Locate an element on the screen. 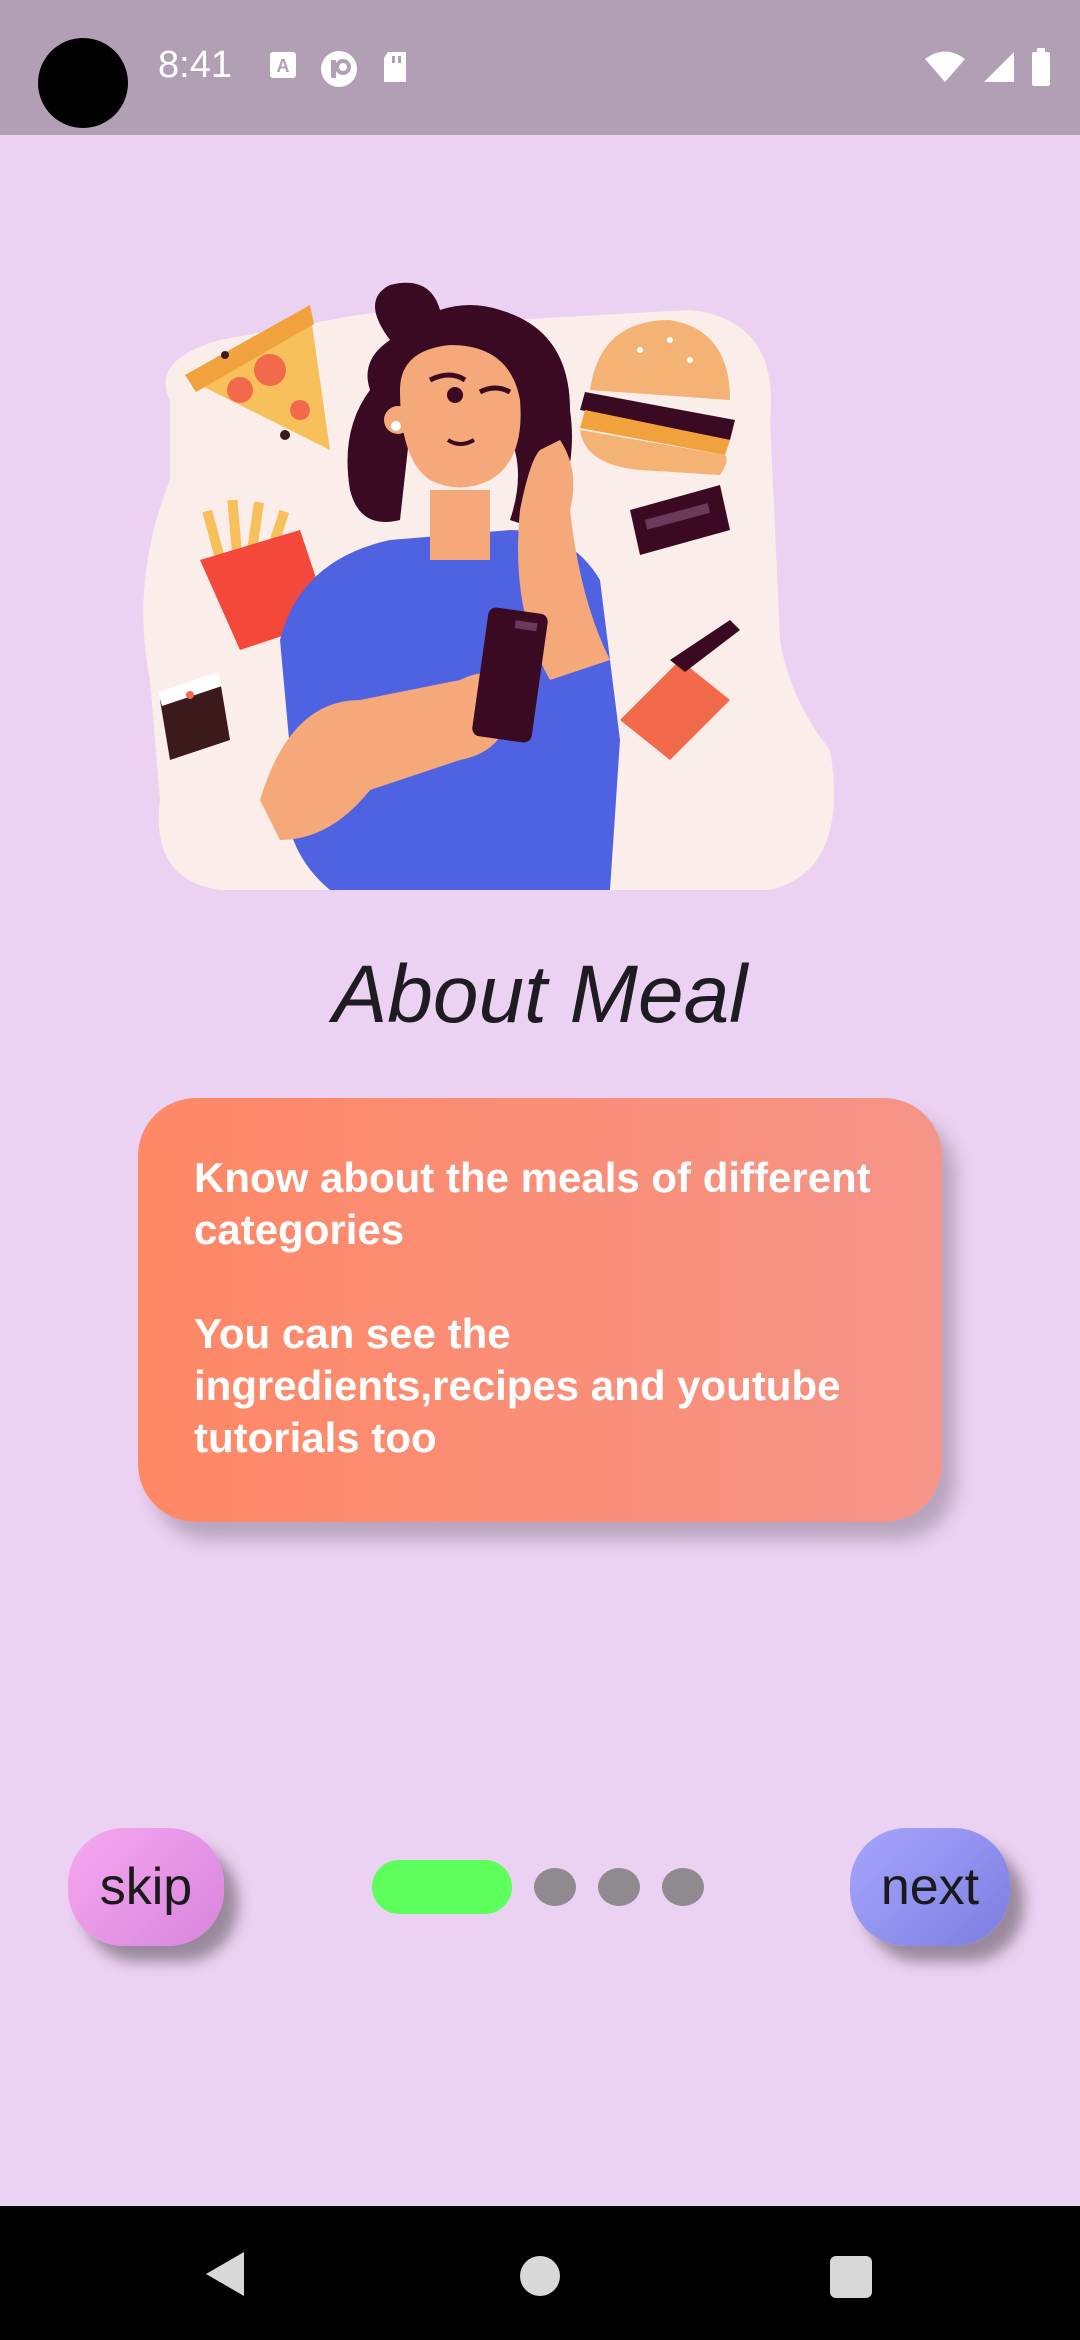 Image resolution: width=1080 pixels, height=2340 pixels. circle-p-icon is located at coordinates (339, 69).